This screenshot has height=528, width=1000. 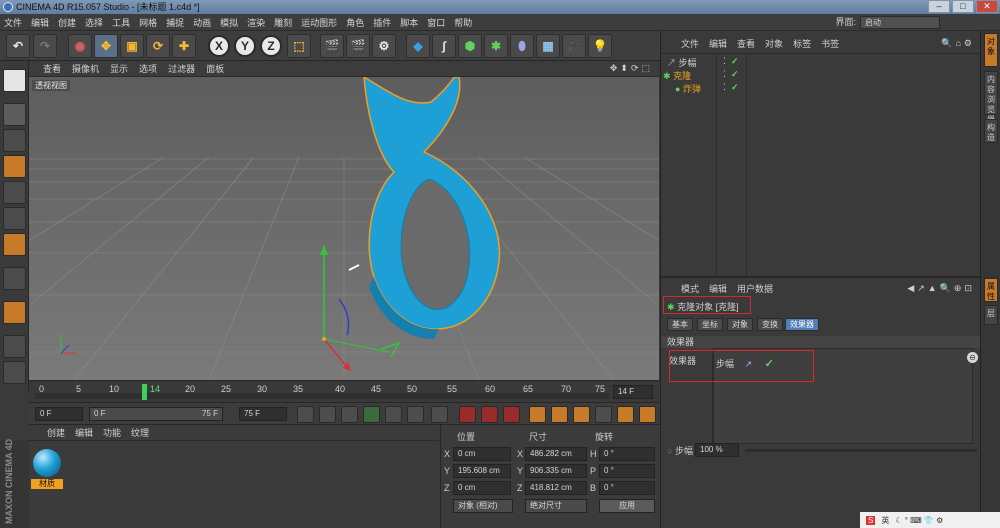 What do you see at coordinates (263, 414) in the screenshot?
I see `end-frame-field: 75 F` at bounding box center [263, 414].